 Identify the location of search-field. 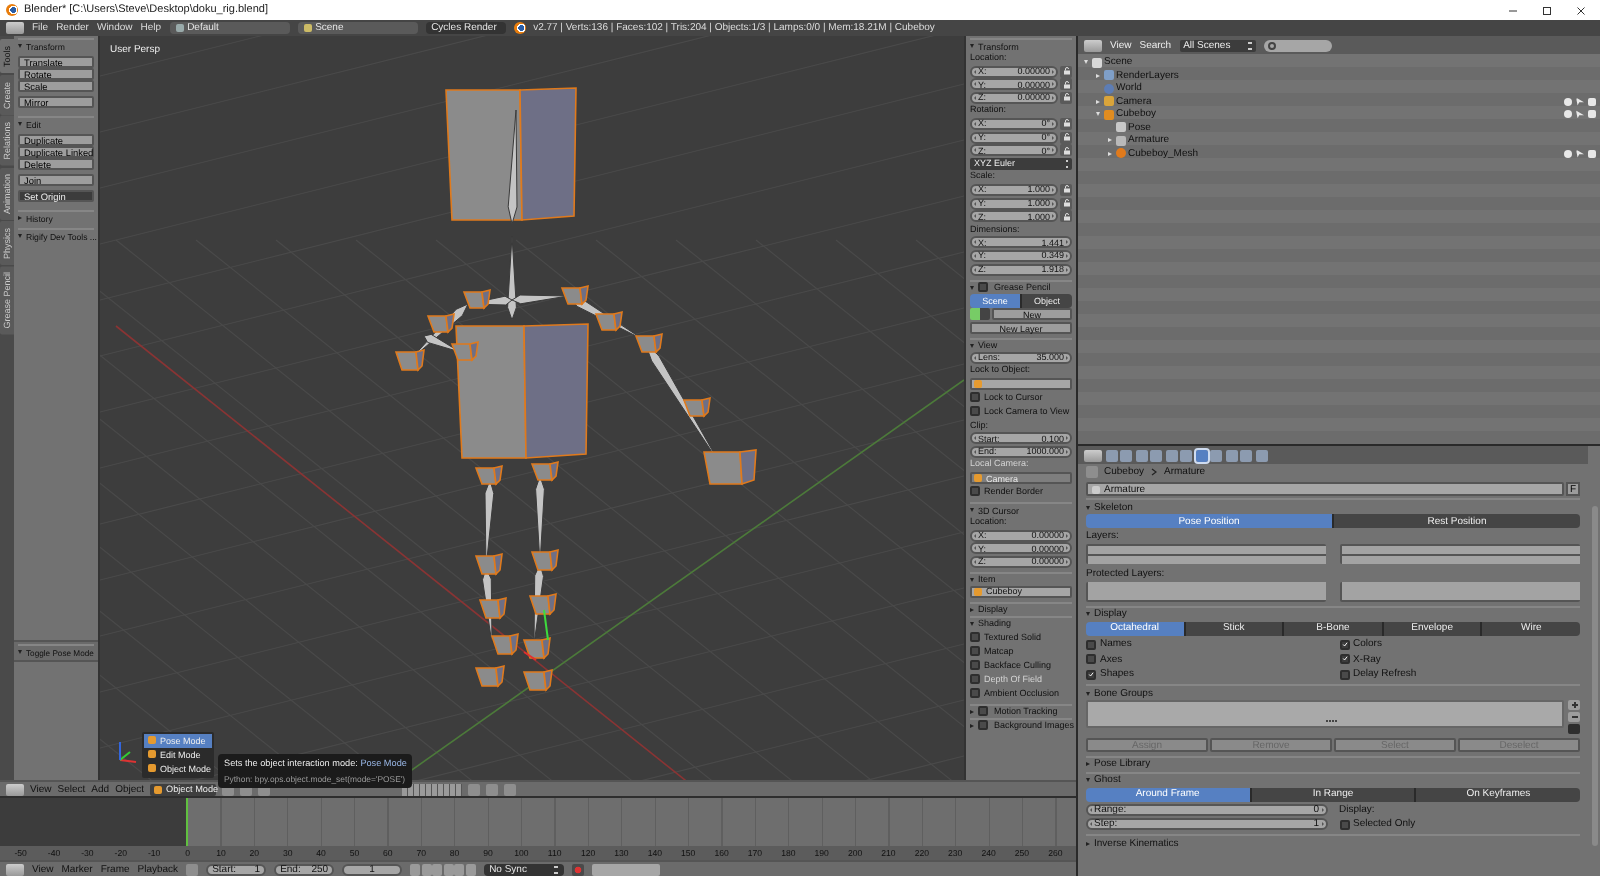
(1297, 45).